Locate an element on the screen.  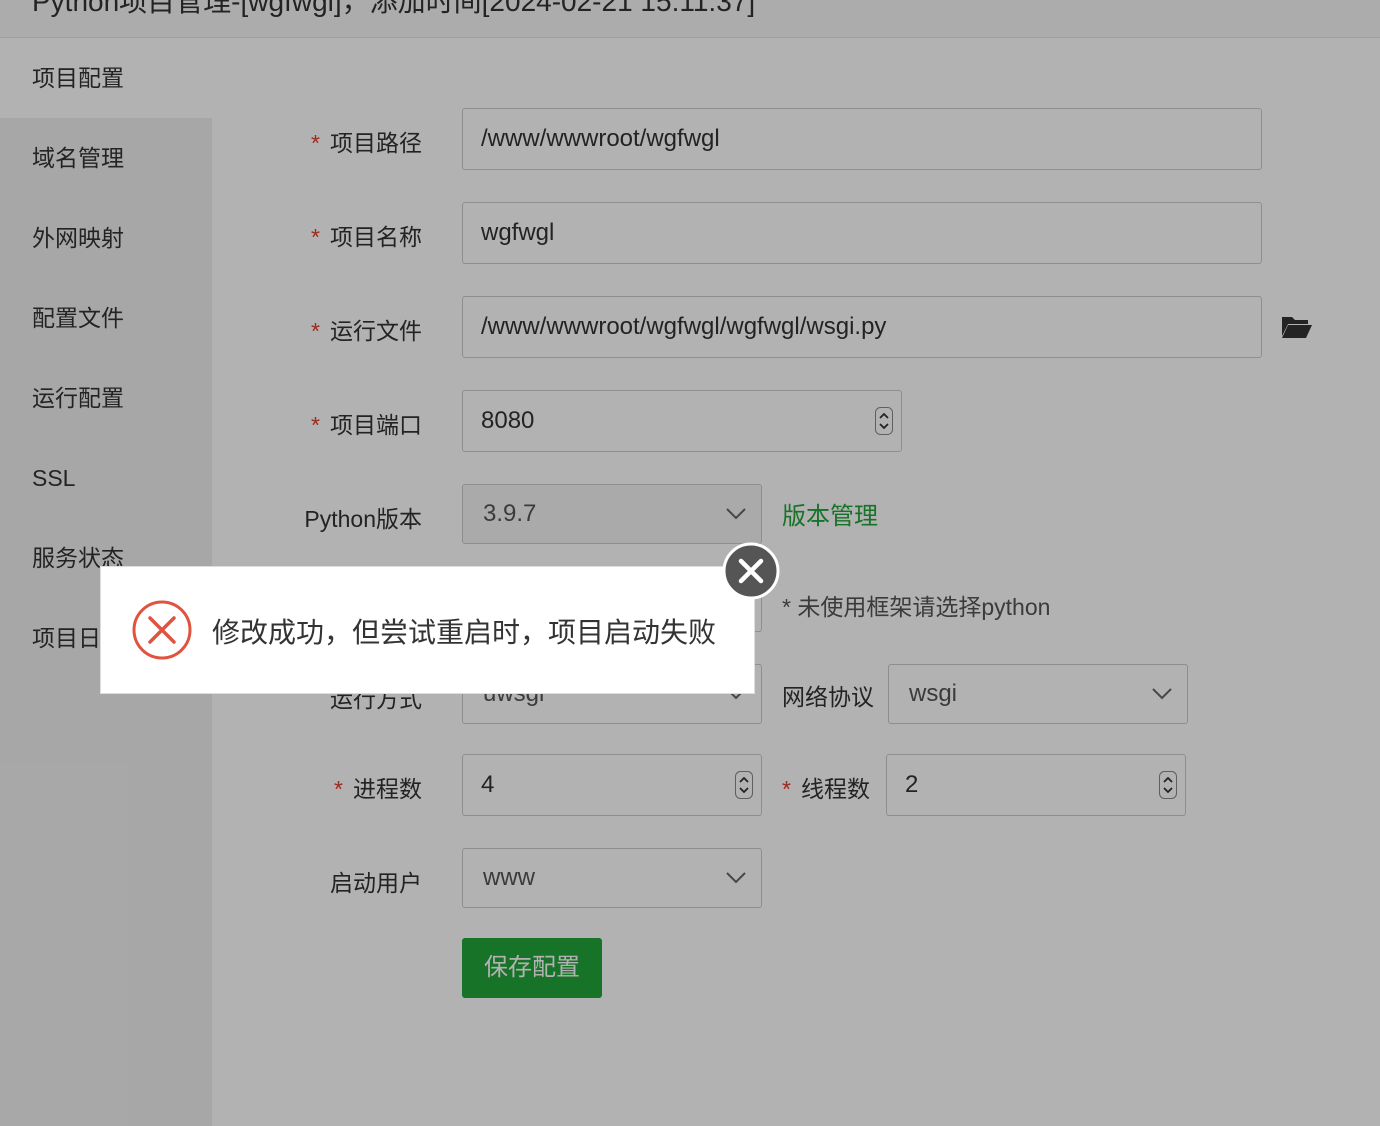
error-circle-icon is located at coordinates (162, 630).